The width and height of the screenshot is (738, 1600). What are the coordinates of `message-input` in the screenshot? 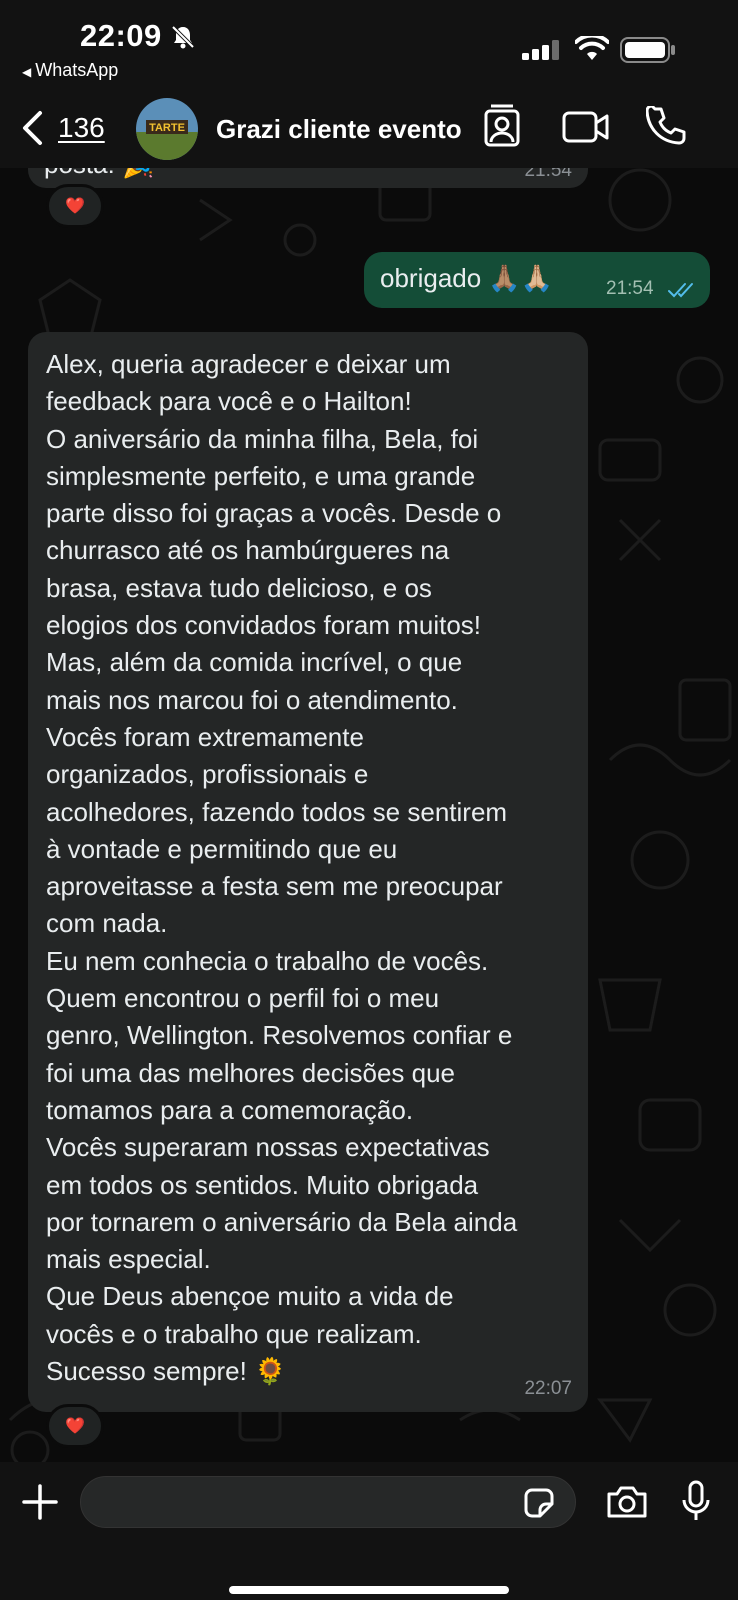 It's located at (328, 1502).